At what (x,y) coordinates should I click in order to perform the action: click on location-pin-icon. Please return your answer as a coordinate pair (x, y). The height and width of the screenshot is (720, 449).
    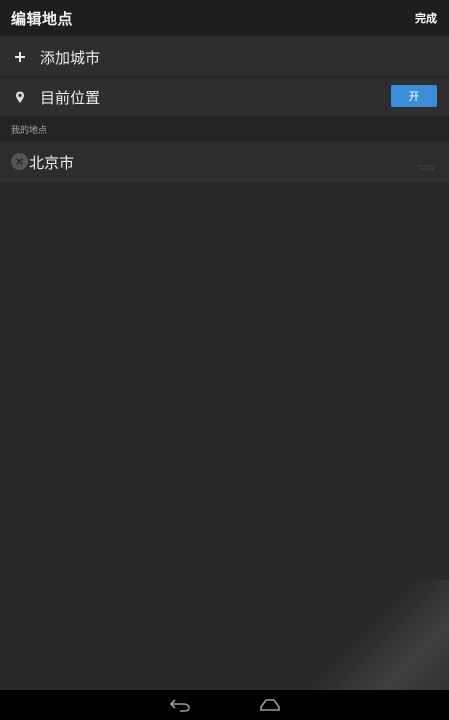
    Looking at the image, I should click on (20, 97).